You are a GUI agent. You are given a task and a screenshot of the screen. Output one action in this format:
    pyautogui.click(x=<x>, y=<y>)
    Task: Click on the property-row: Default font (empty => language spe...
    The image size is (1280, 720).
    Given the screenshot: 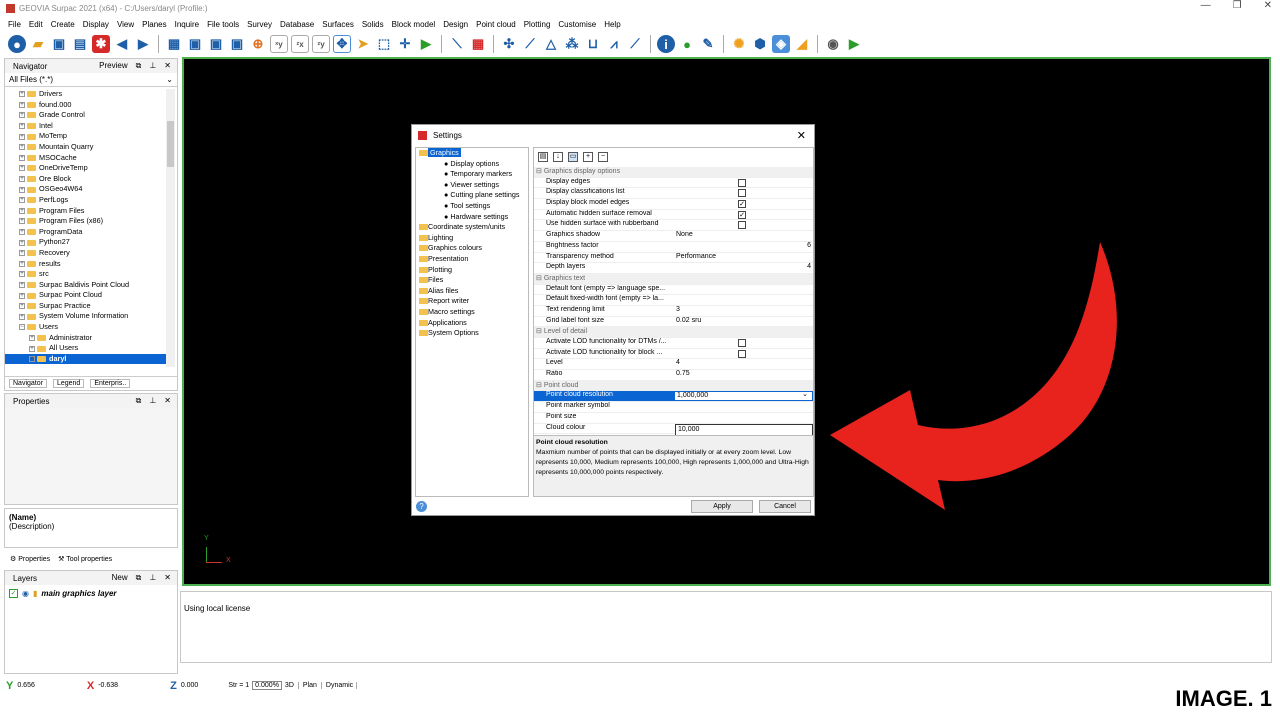 What is the action you would take?
    pyautogui.click(x=673, y=290)
    